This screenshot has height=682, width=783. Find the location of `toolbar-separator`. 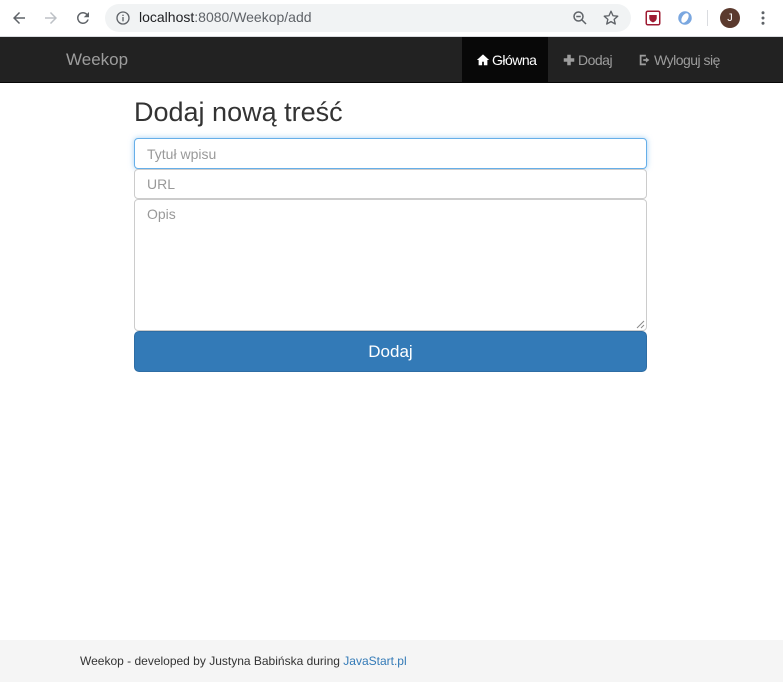

toolbar-separator is located at coordinates (707, 18).